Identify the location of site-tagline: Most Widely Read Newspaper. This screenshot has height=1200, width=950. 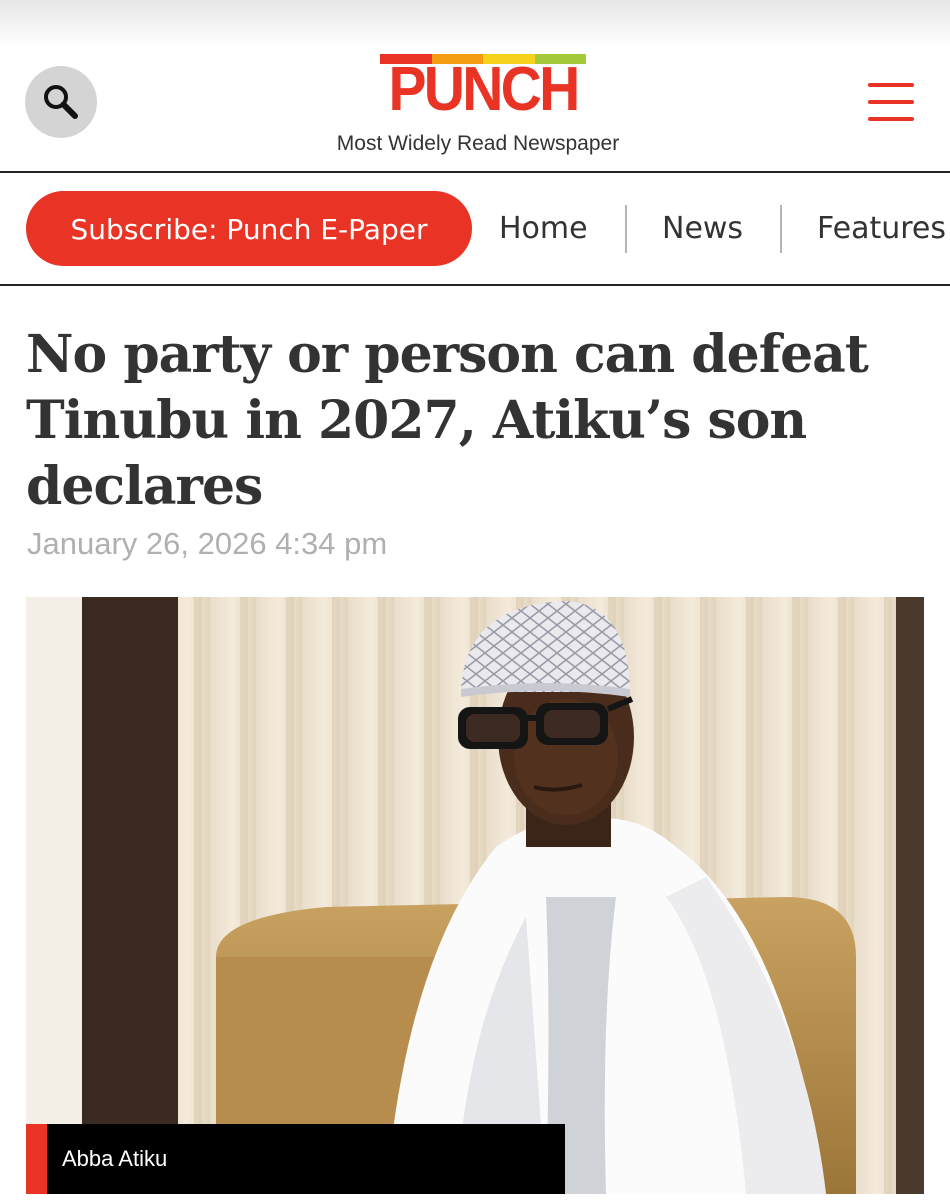
(478, 143).